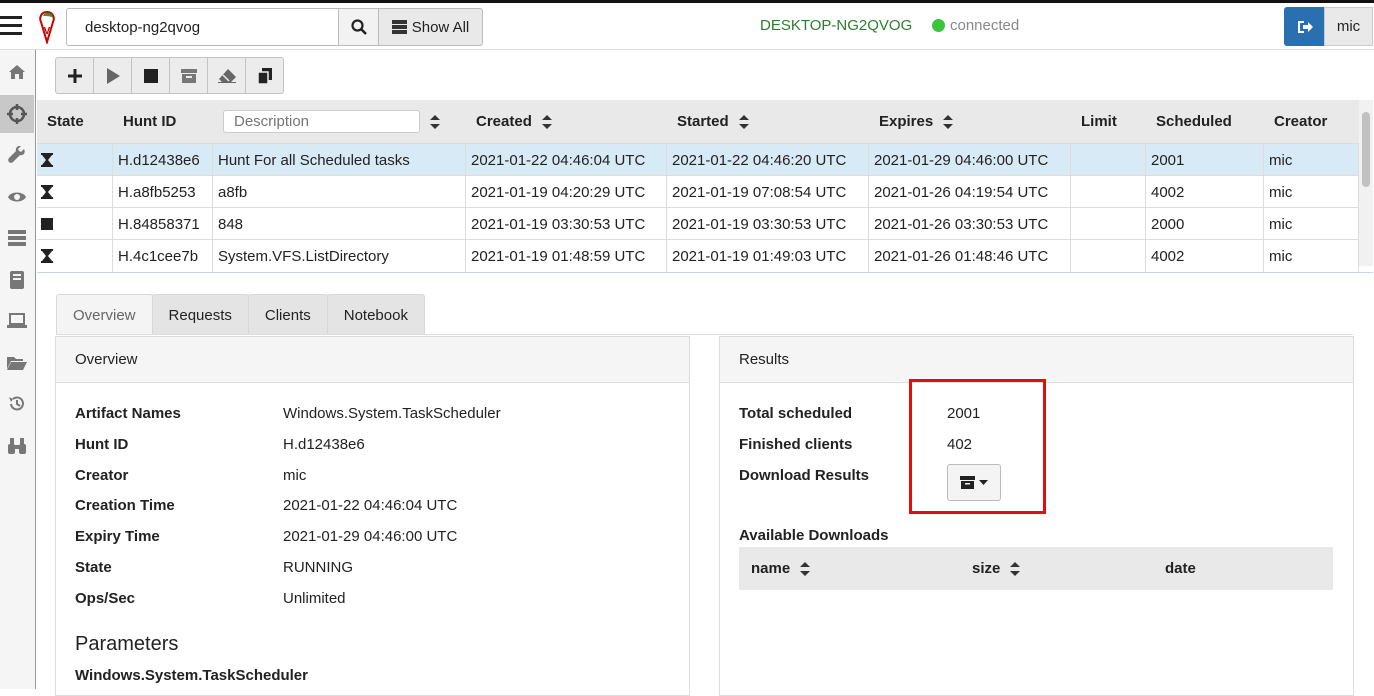  Describe the element at coordinates (17, 280) in the screenshot. I see `sidebar-item-notebooks` at that location.